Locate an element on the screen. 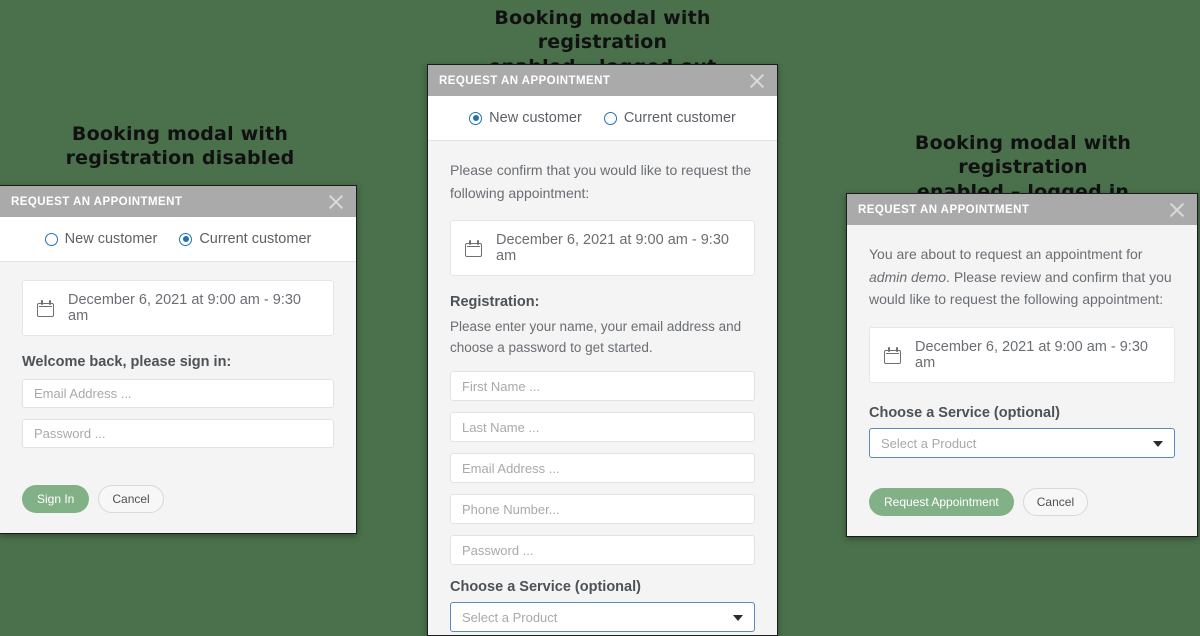 The height and width of the screenshot is (636, 1200). phone-field is located at coordinates (602, 509).